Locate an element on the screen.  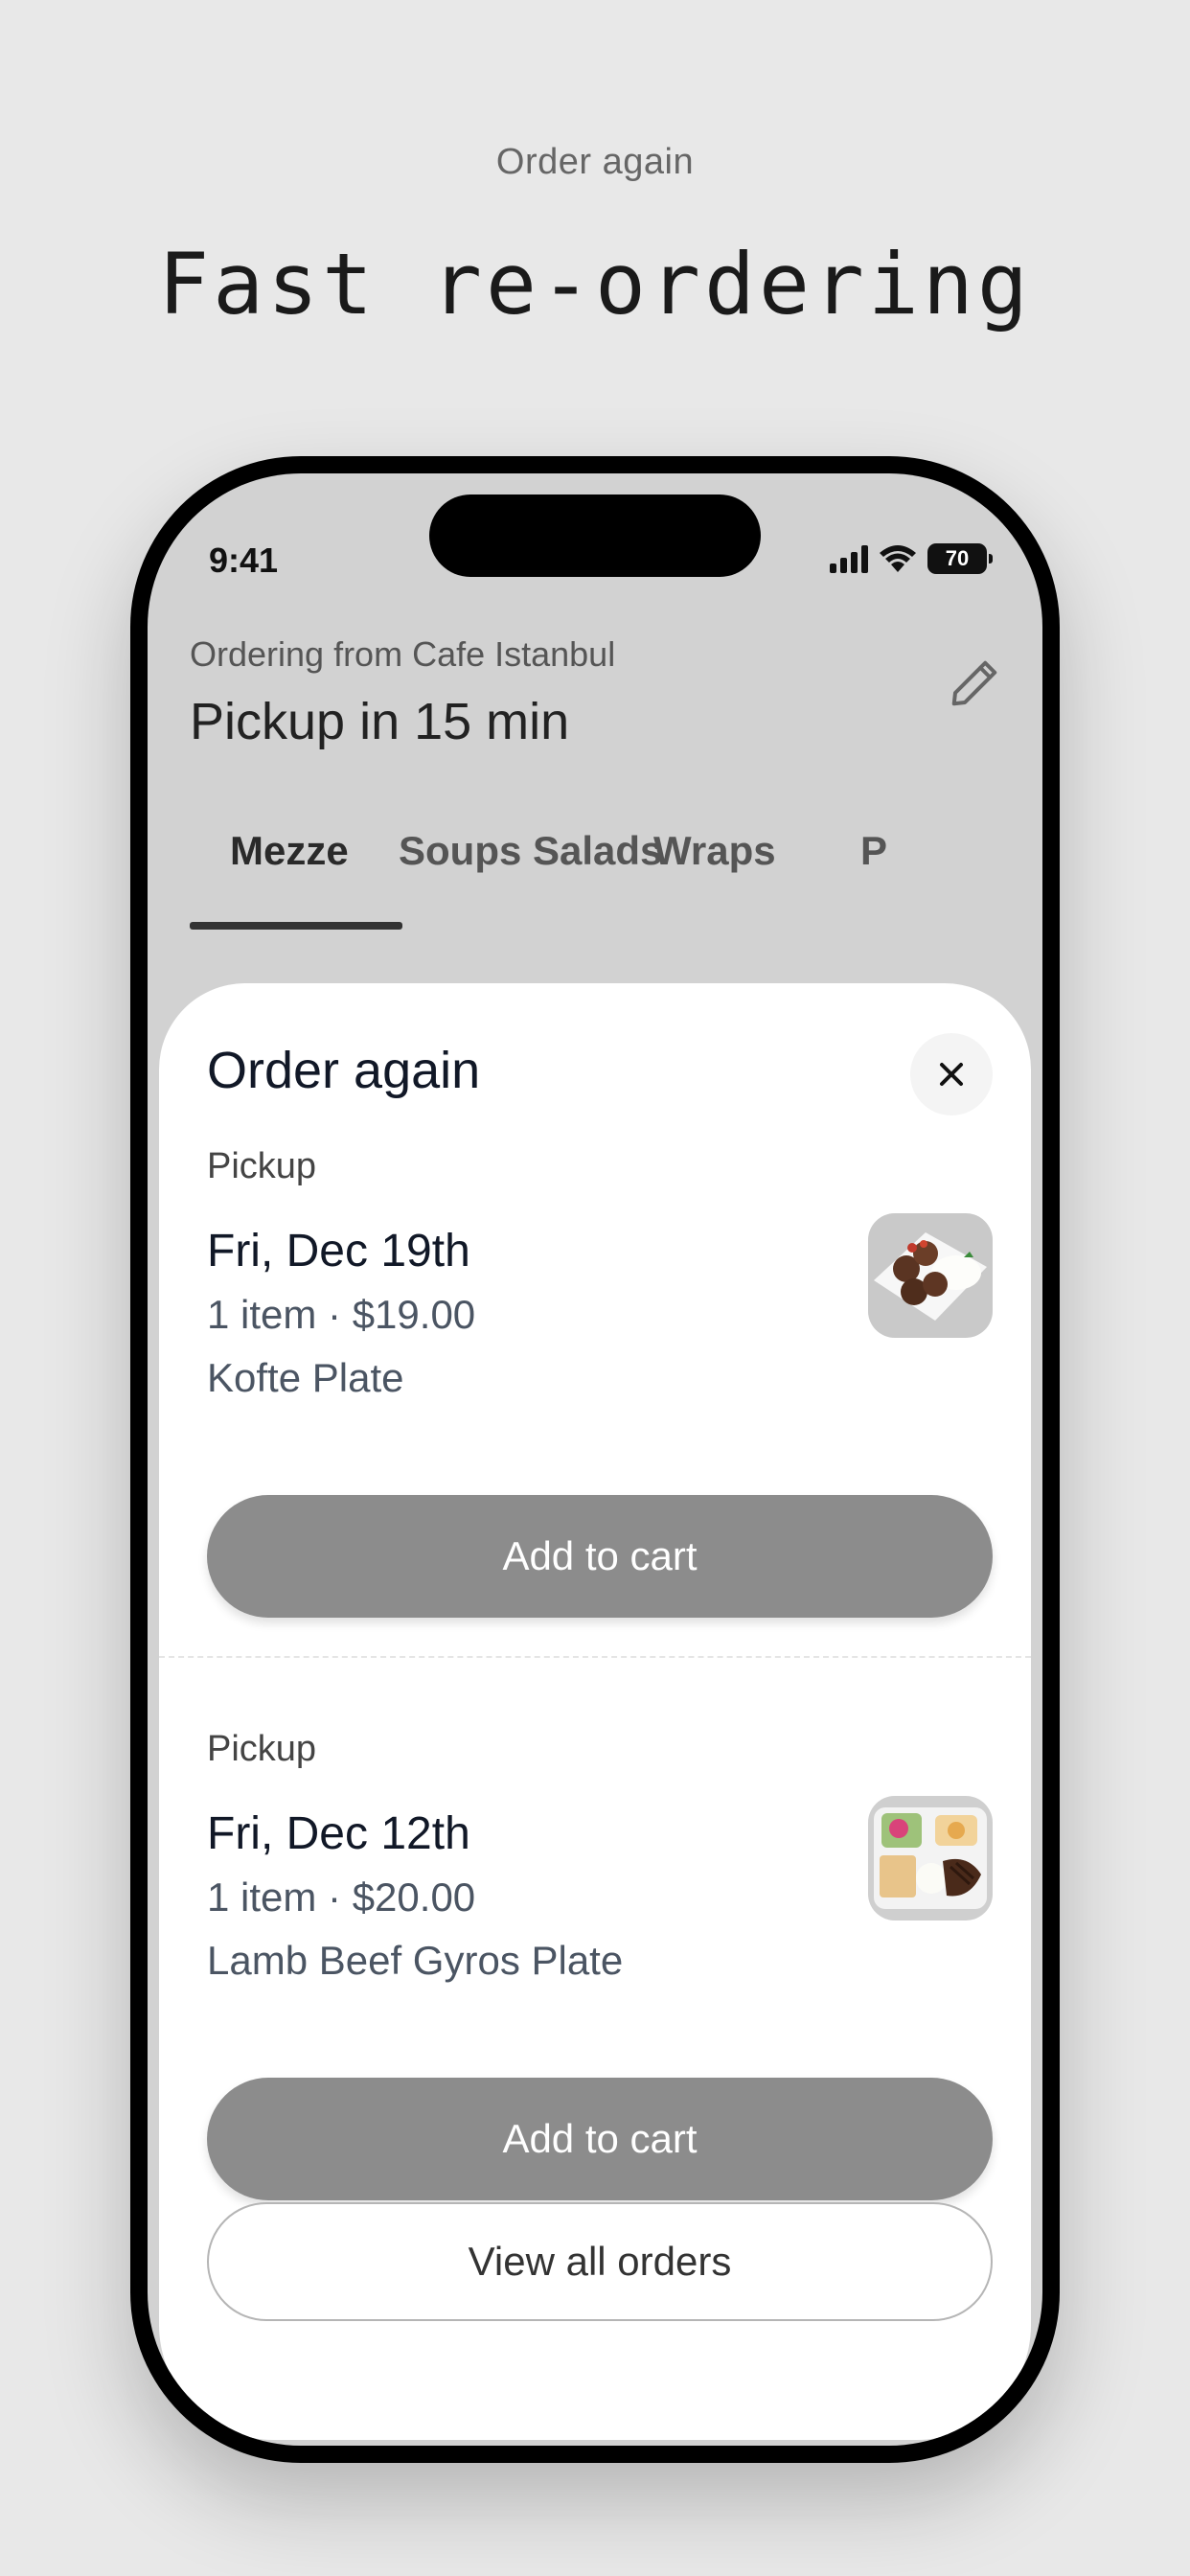
order-divider is located at coordinates (595, 1657).